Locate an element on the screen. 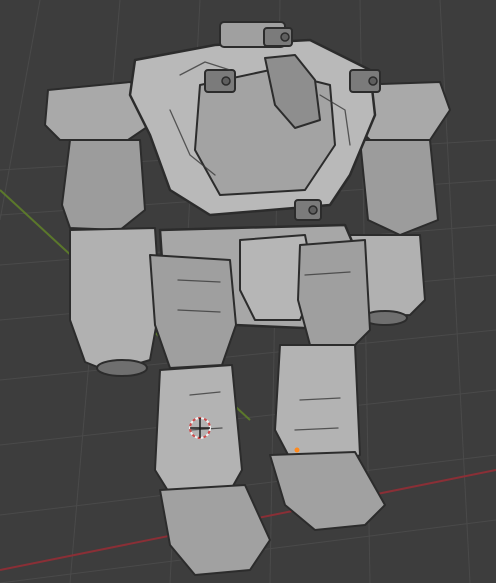 This screenshot has width=496, height=583. left-foot is located at coordinates (215, 530).